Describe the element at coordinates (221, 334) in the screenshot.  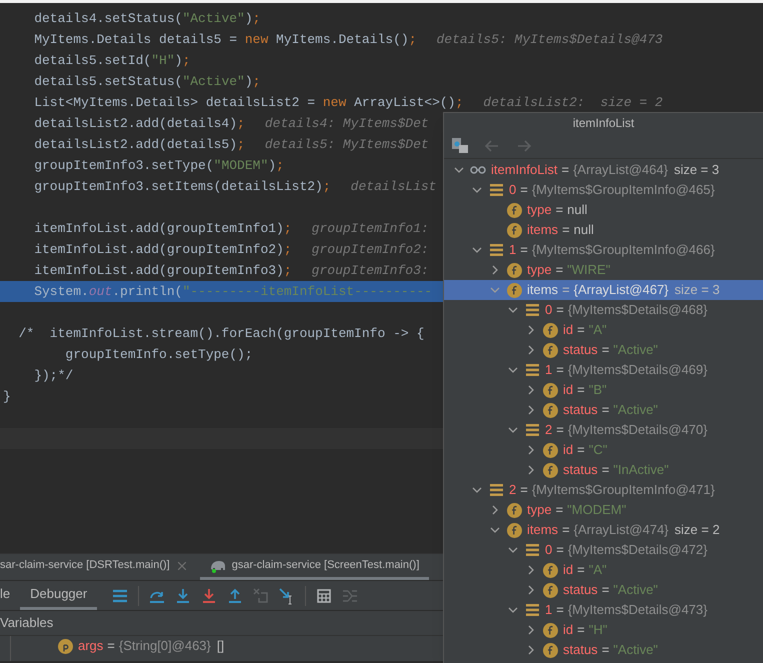
I see `code-text: /* itemInfoList.stream().forEach(groupItemInfo -> {` at that location.